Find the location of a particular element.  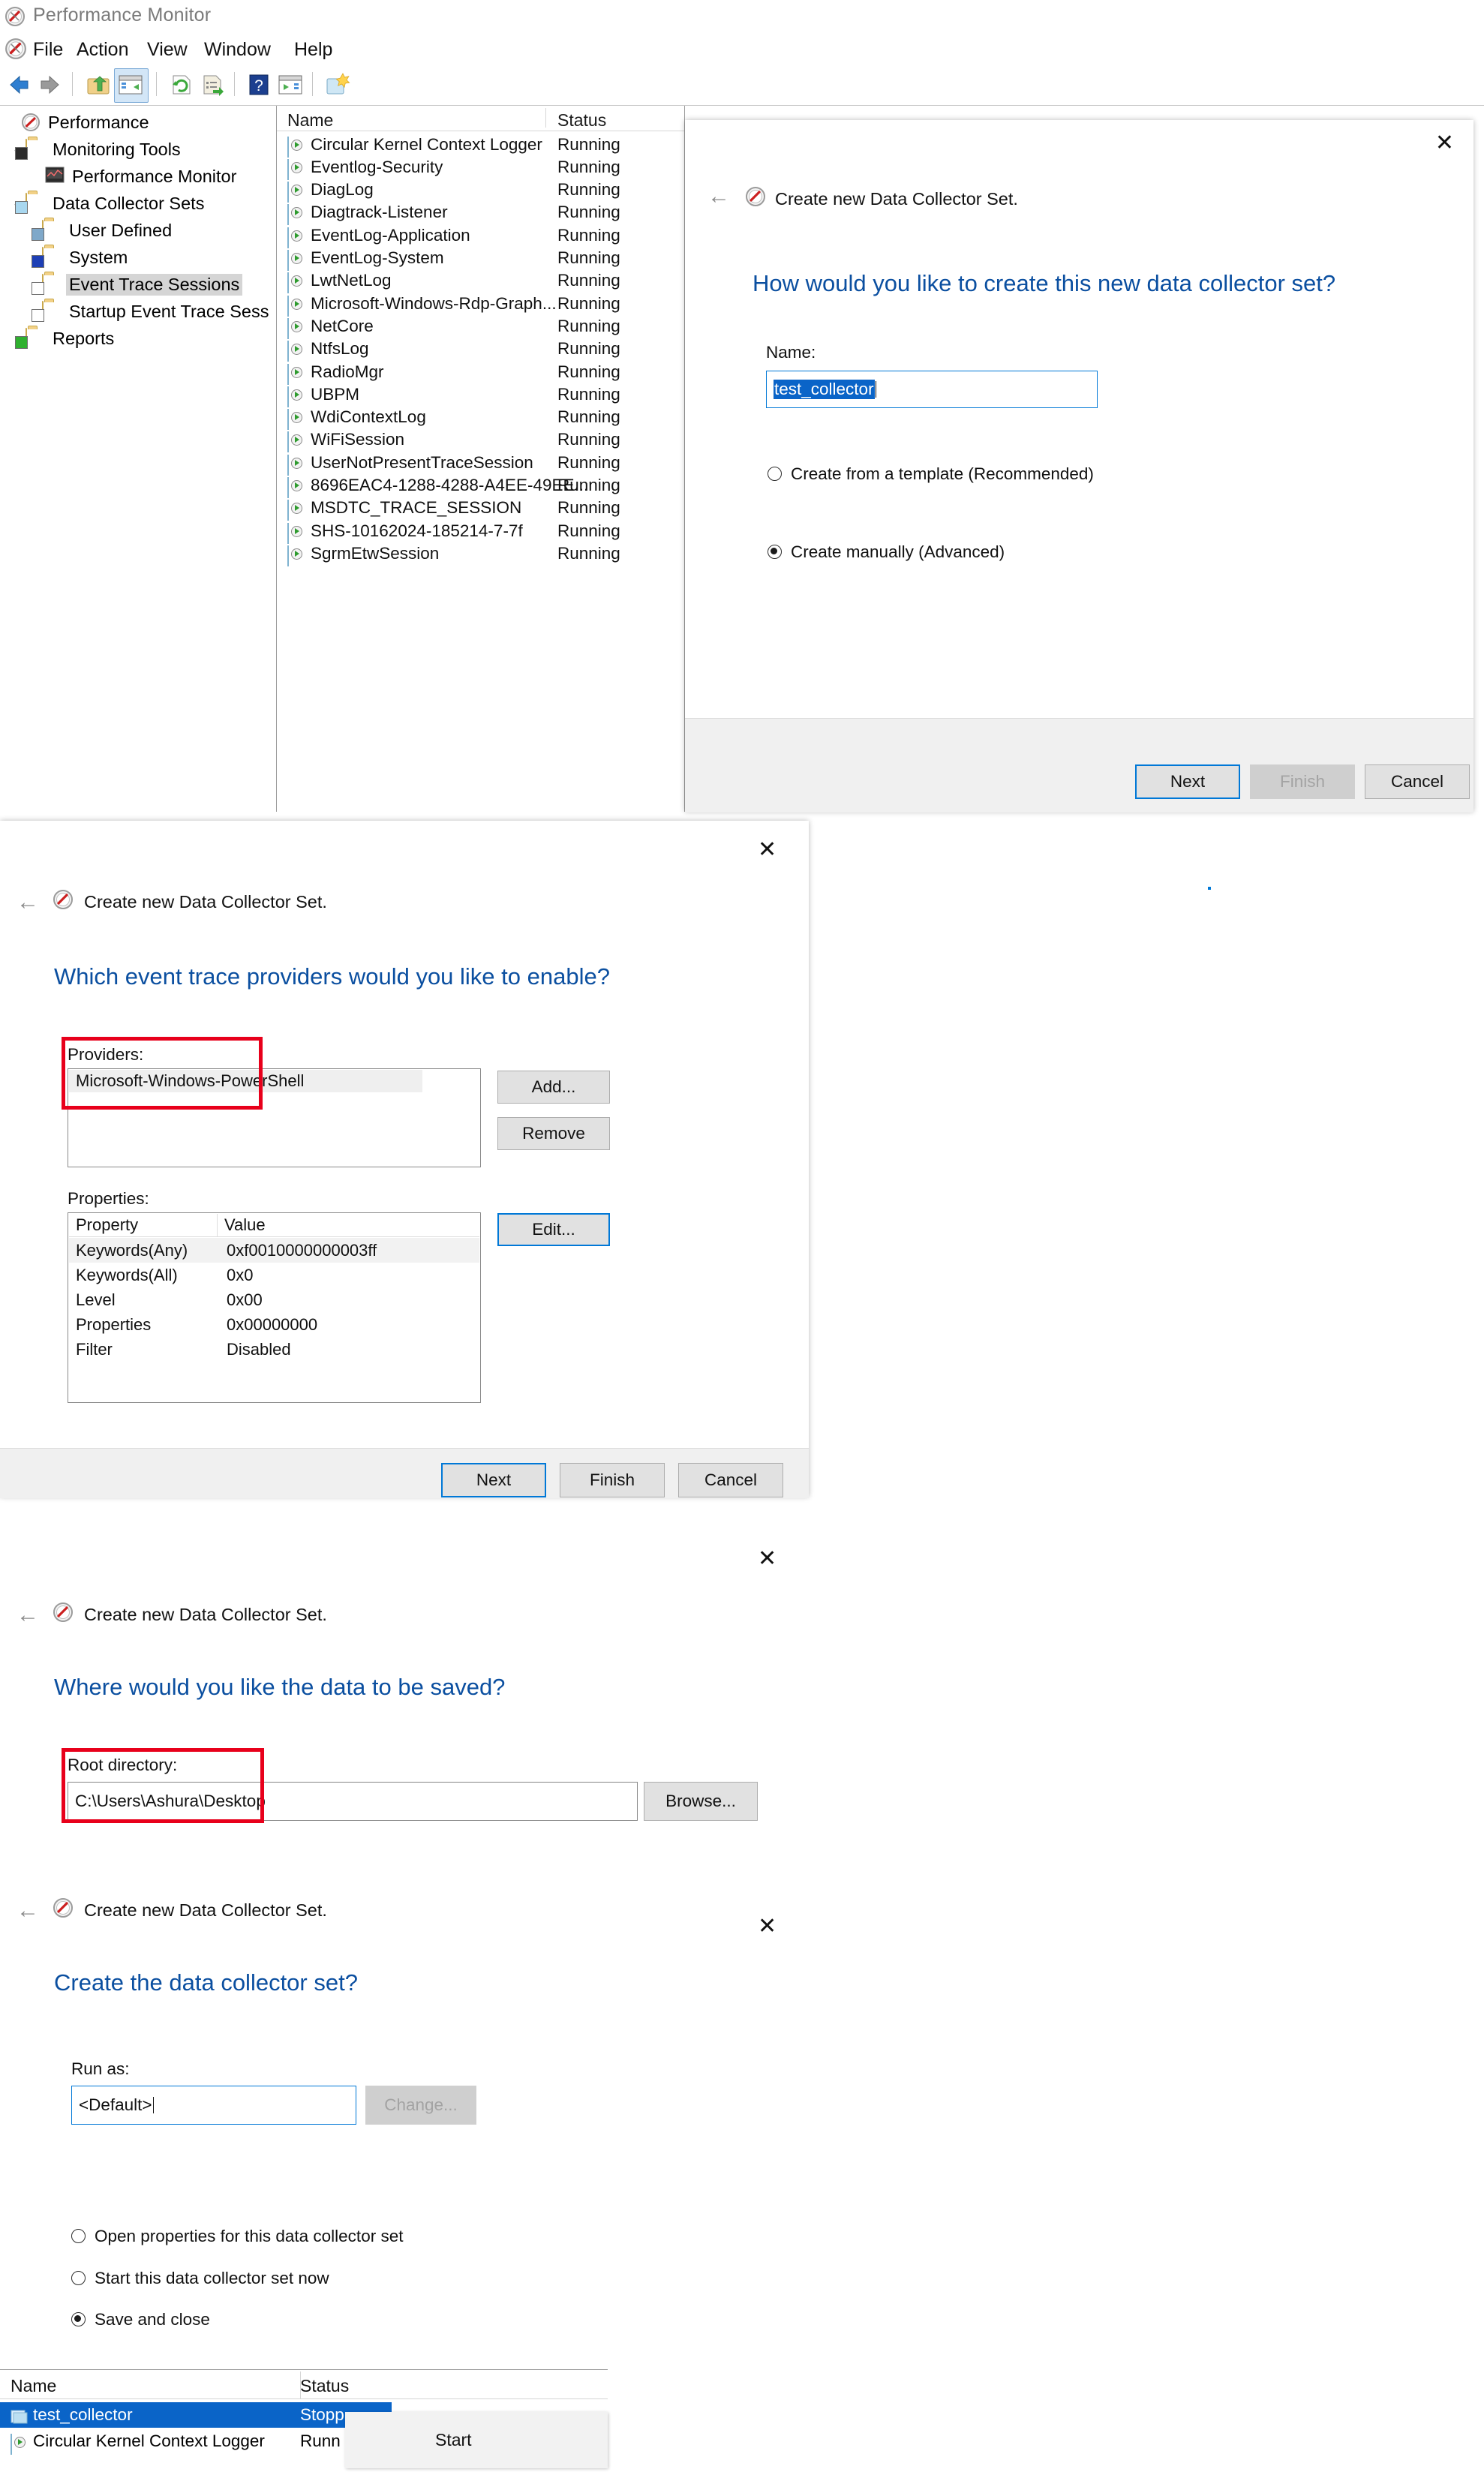

session-status: Running is located at coordinates (588, 371).